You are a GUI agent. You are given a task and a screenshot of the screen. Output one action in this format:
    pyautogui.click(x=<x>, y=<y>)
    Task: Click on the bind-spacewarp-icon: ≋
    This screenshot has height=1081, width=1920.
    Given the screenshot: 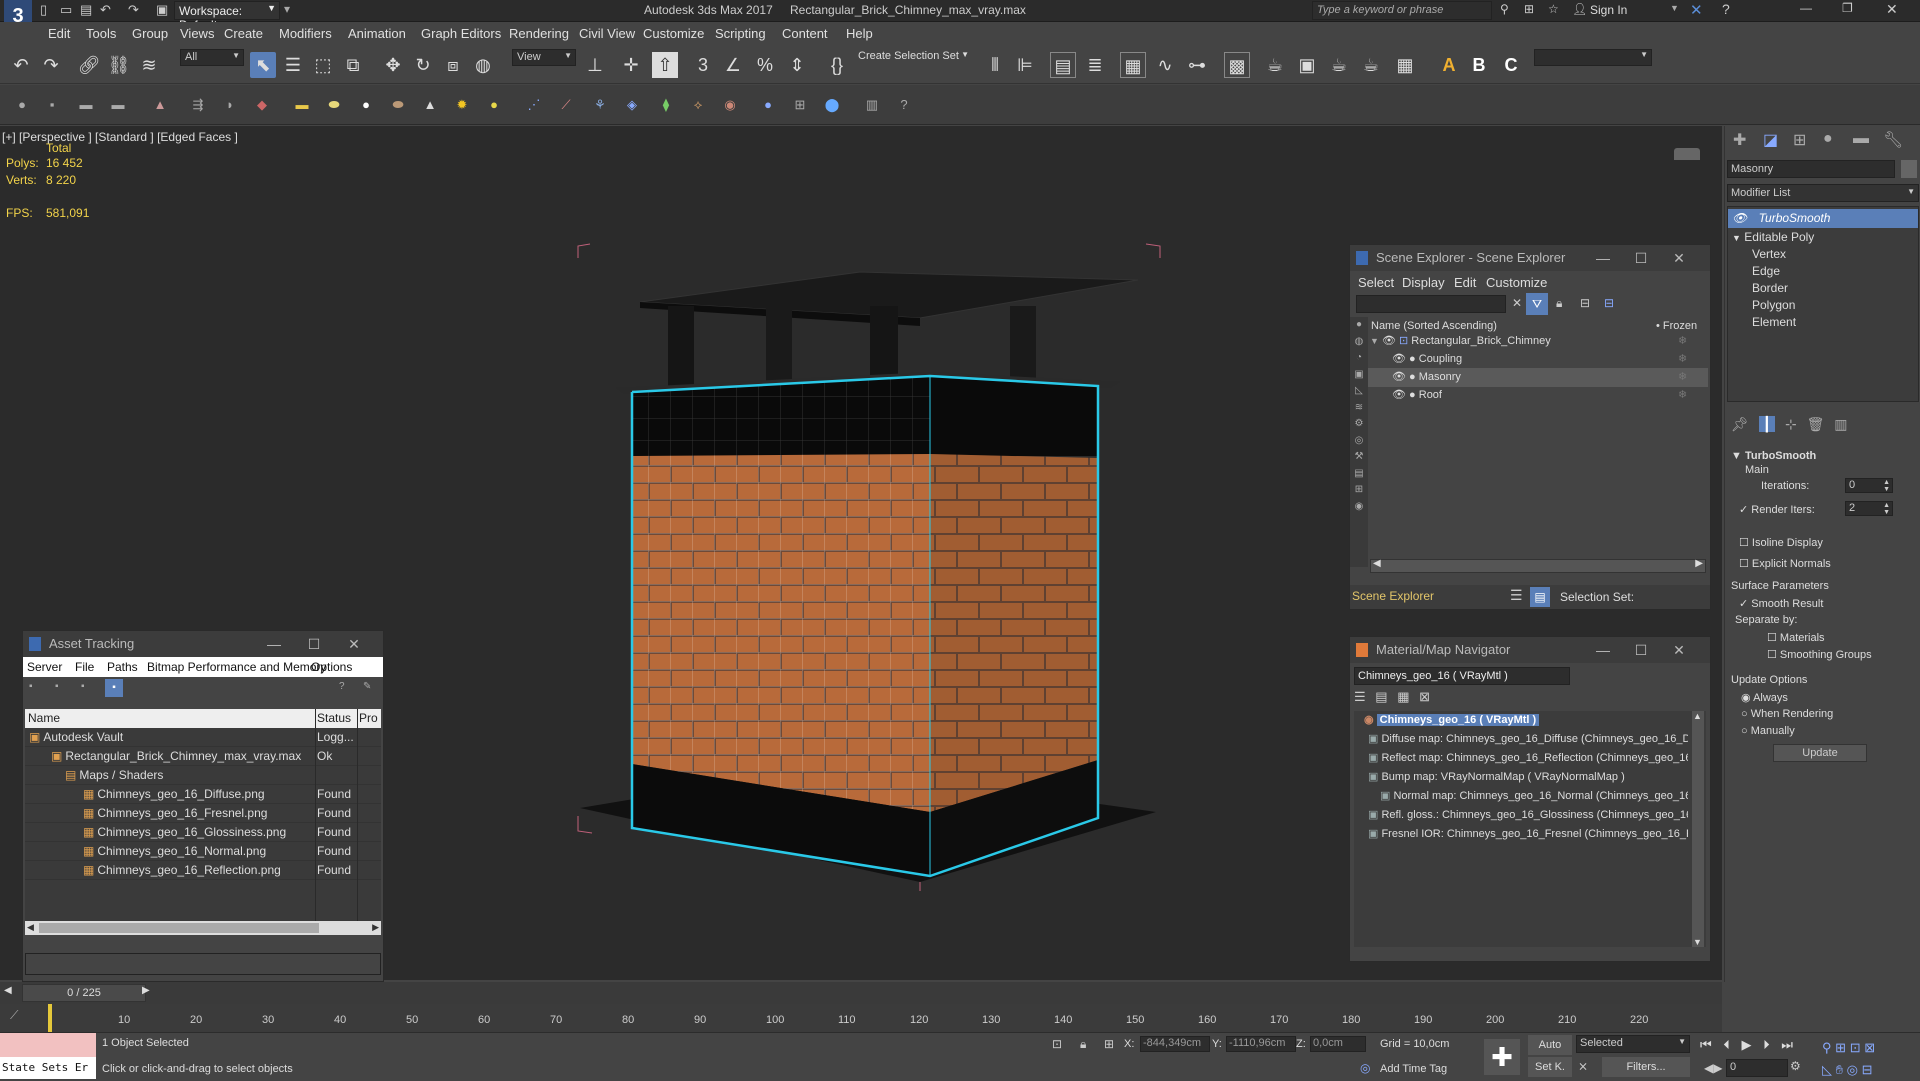 What is the action you would take?
    pyautogui.click(x=149, y=65)
    